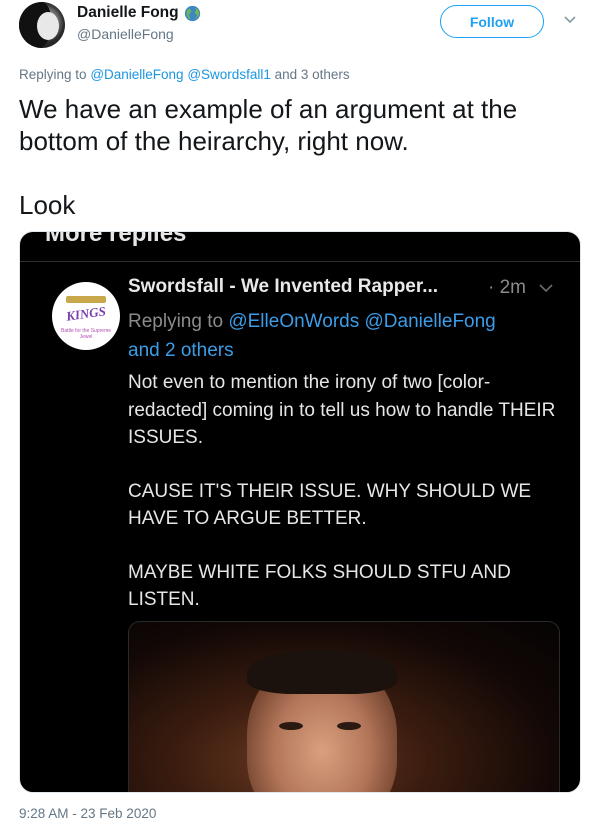 The image size is (604, 821). Describe the element at coordinates (344, 706) in the screenshot. I see `inner-gif-image` at that location.